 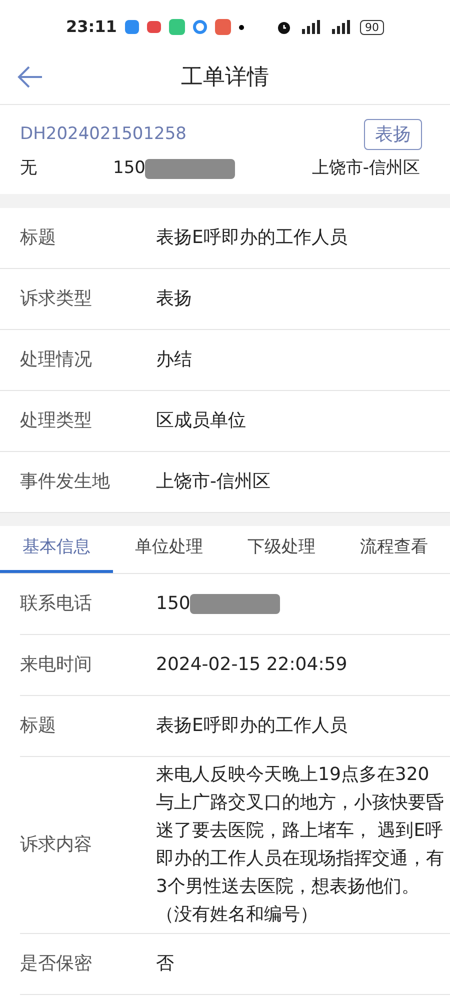 What do you see at coordinates (252, 664) in the screenshot?
I see `field-value: 2024-02-15 22:04:59` at bounding box center [252, 664].